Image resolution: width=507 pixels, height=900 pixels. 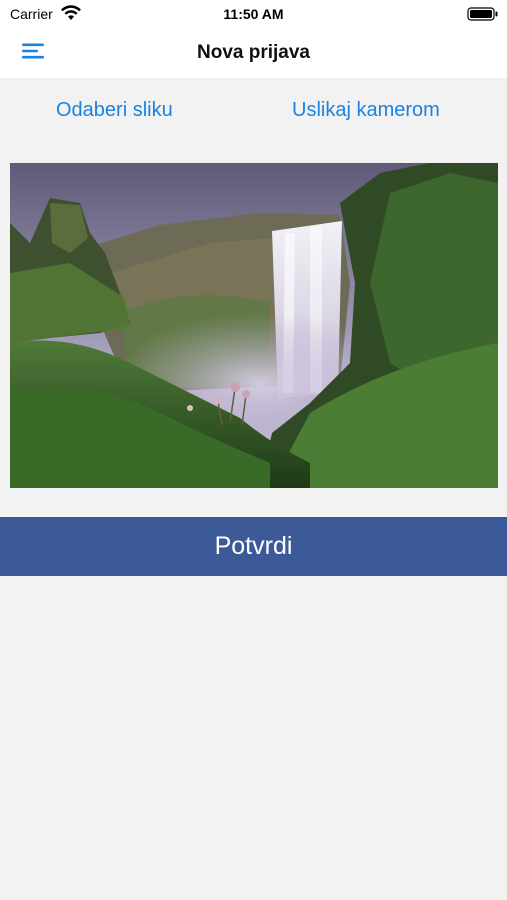 I want to click on clock: 11:50 AM, so click(x=253, y=14).